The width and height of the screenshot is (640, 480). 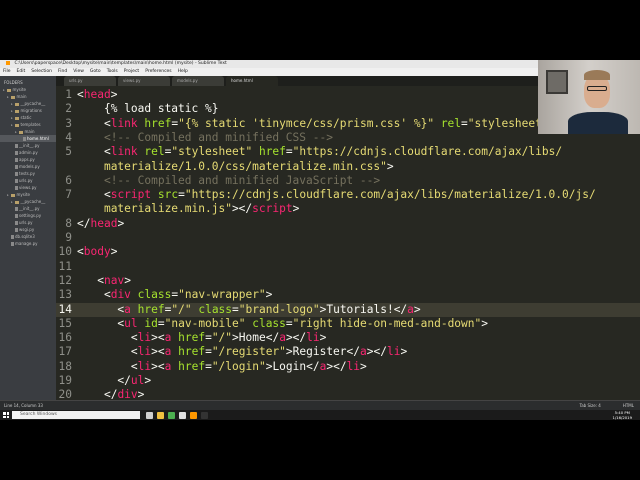 I want to click on menu-preferences: Preferences, so click(x=158, y=72).